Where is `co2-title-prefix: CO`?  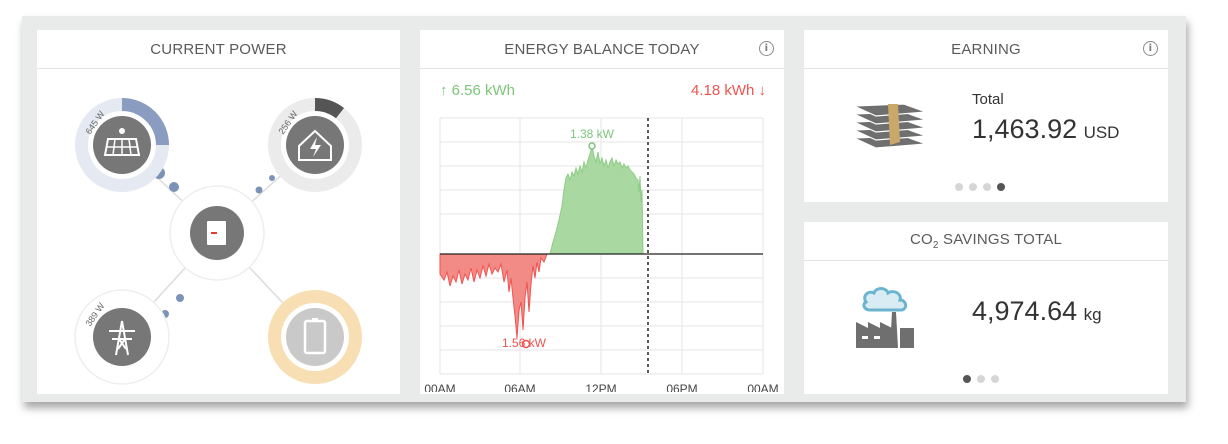 co2-title-prefix: CO is located at coordinates (921, 239).